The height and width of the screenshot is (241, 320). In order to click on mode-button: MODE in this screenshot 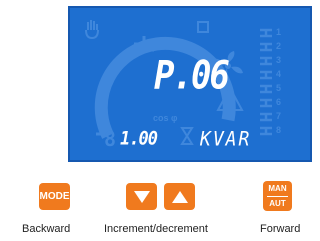, I will do `click(54, 196)`.